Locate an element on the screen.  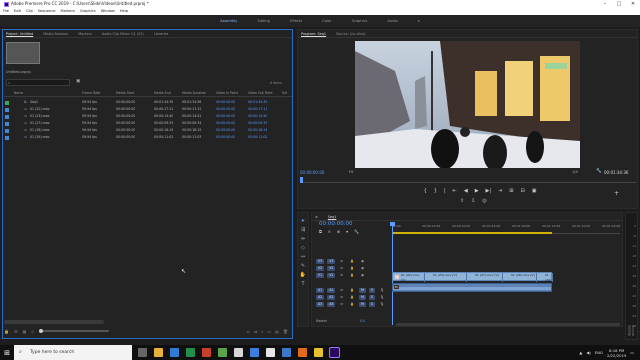
source-patch-v1: V1 is located at coordinates (320, 275).